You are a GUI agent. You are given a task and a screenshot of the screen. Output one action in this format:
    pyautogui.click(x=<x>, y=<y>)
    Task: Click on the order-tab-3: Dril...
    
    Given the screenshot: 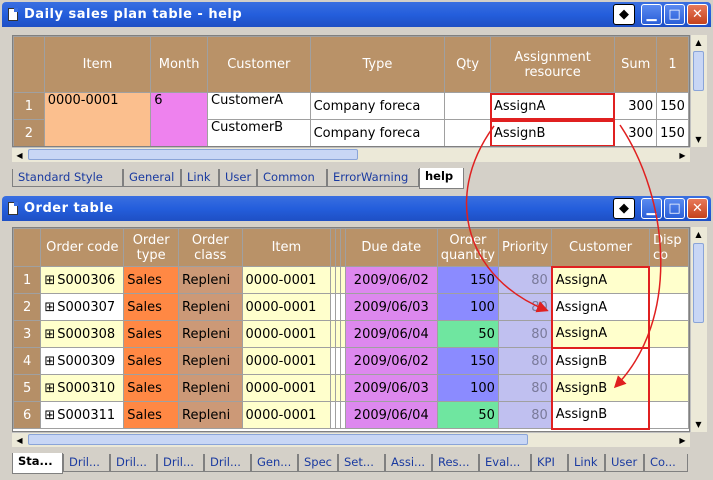 What is the action you would take?
    pyautogui.click(x=180, y=463)
    